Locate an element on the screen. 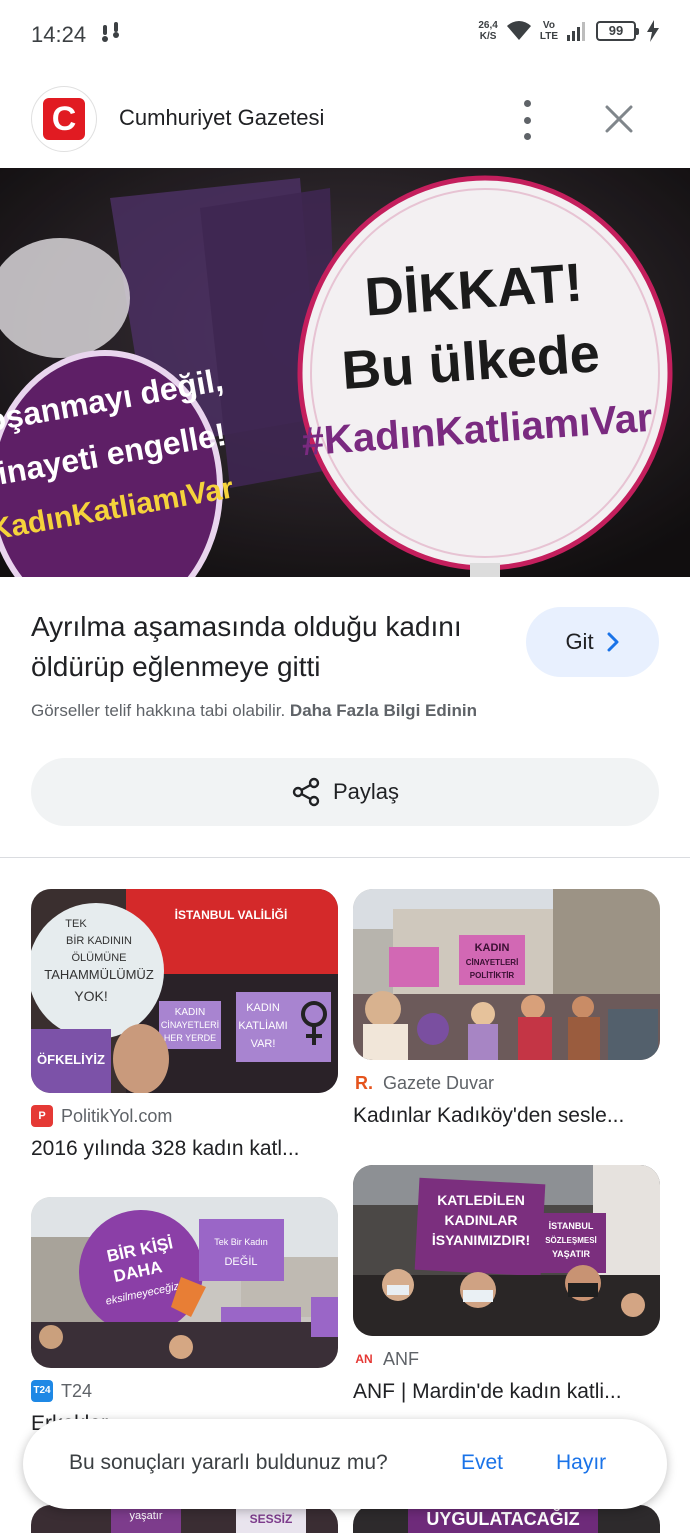 This screenshot has width=690, height=1533. go-button: Git is located at coordinates (592, 642).